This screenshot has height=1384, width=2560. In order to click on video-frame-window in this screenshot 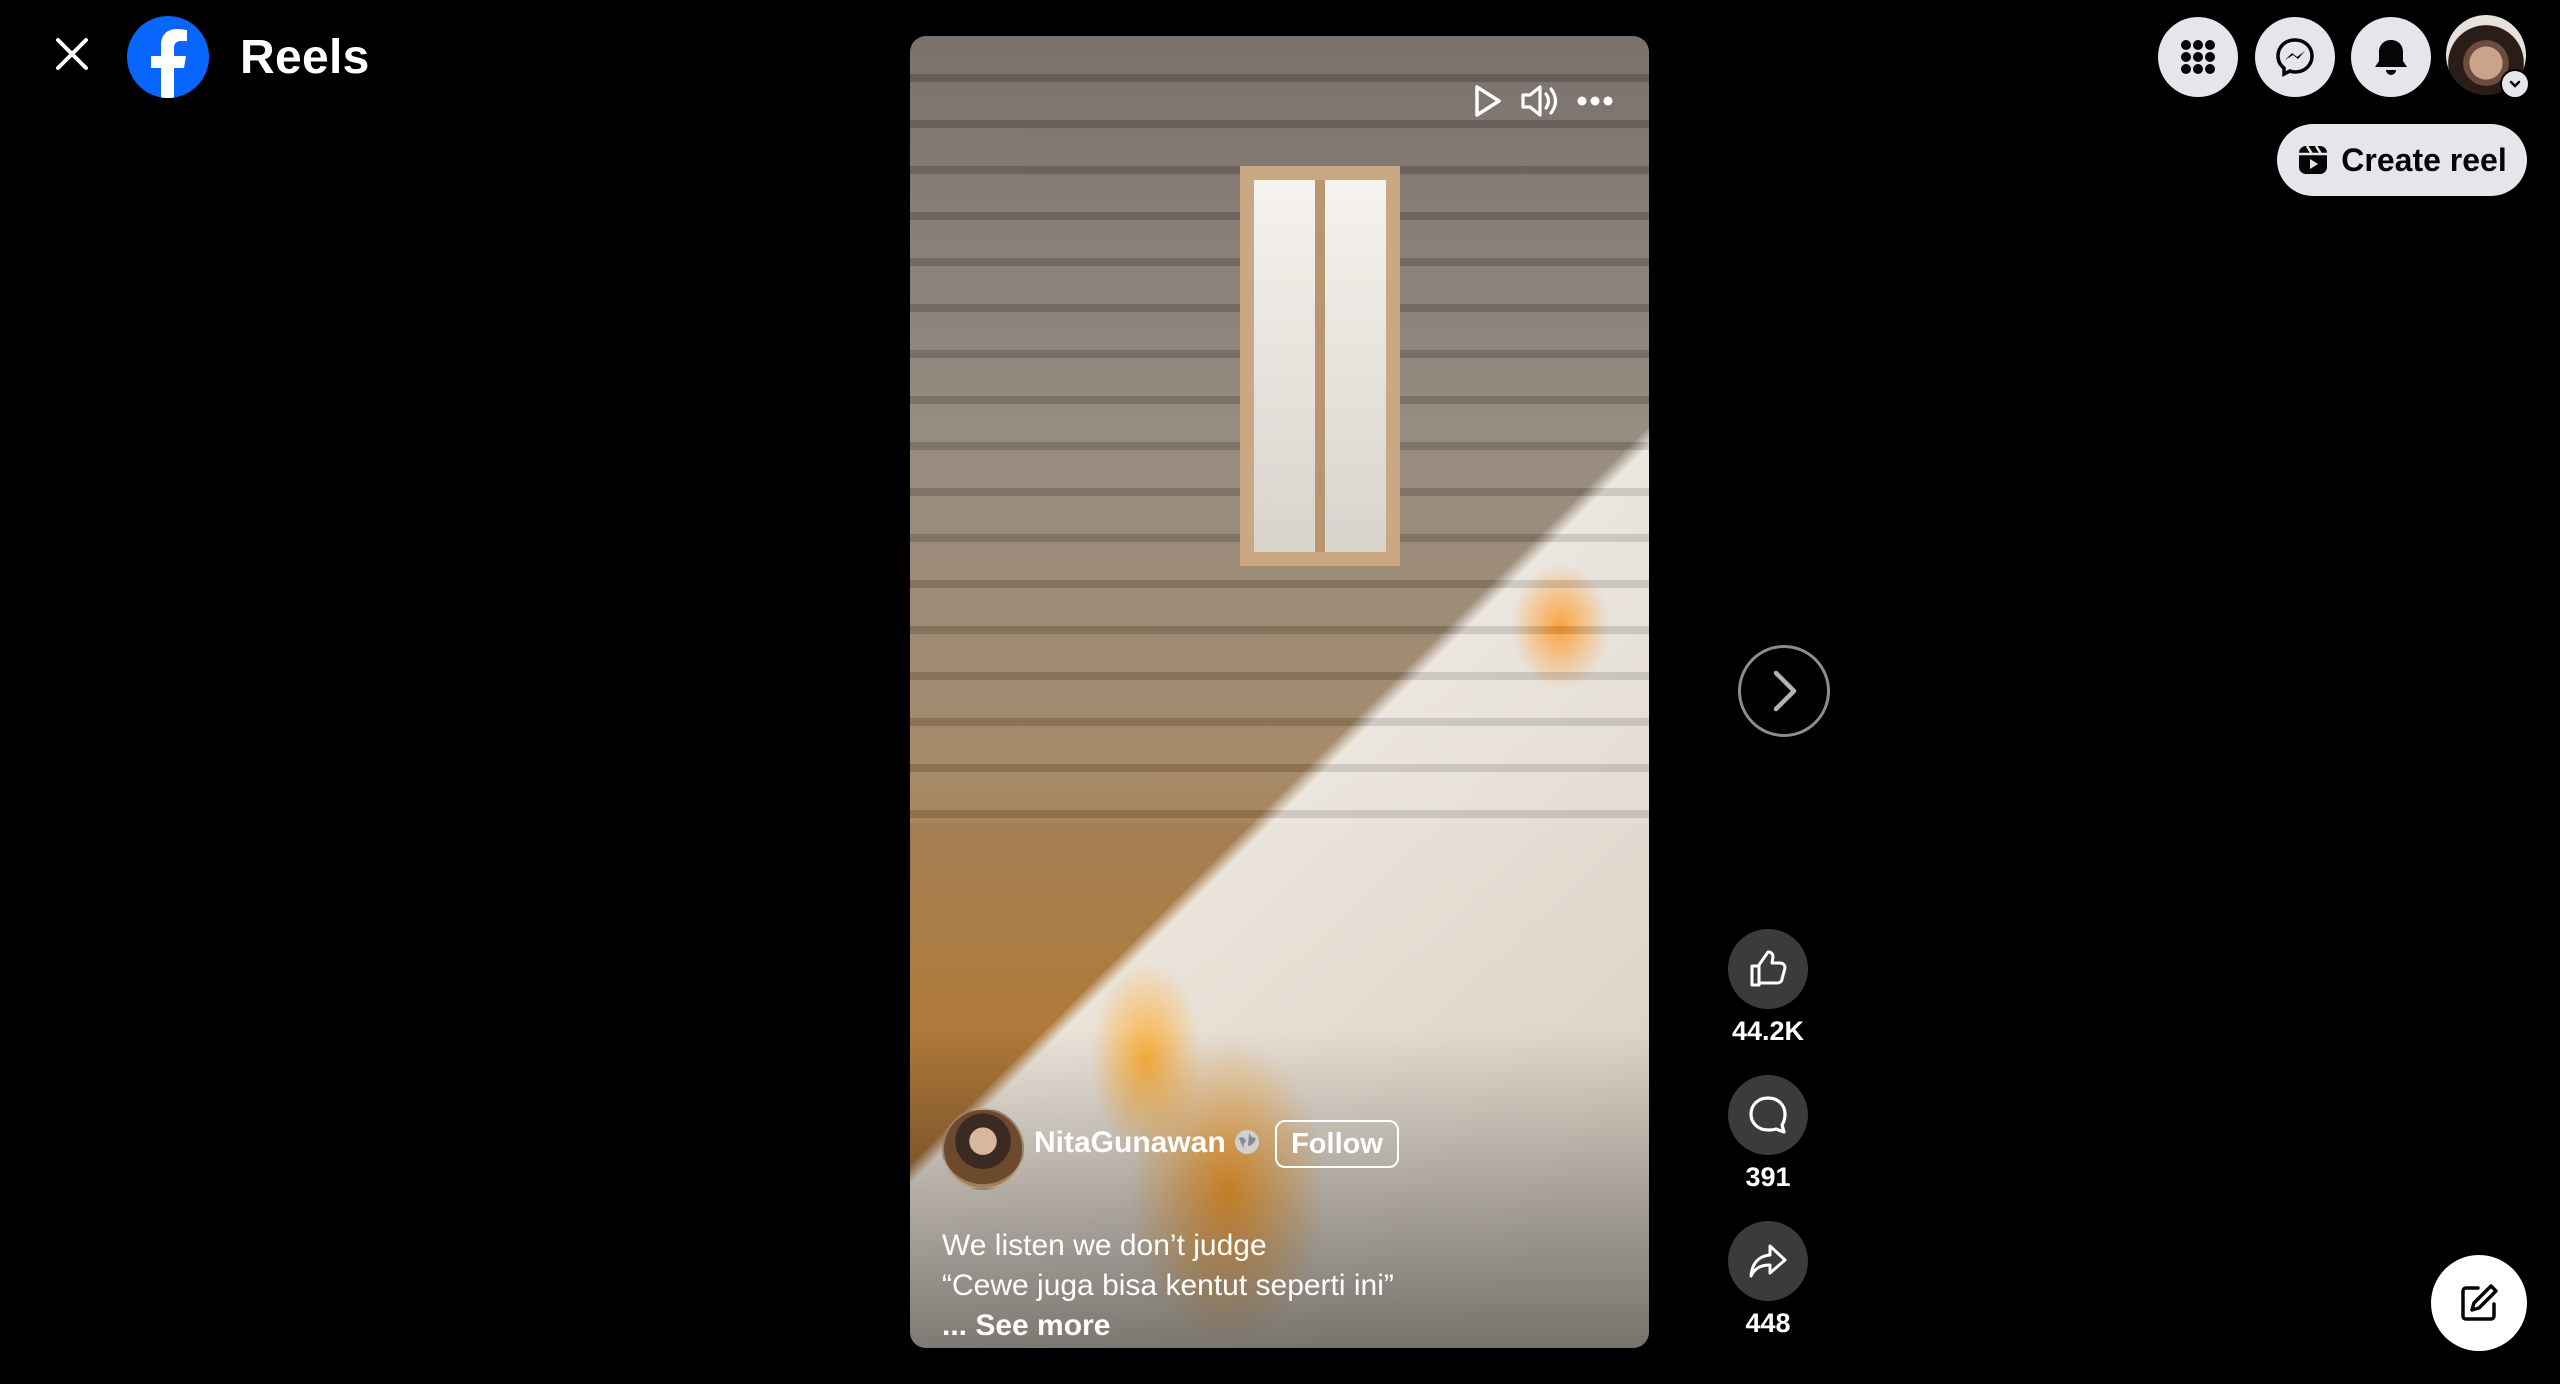, I will do `click(1320, 366)`.